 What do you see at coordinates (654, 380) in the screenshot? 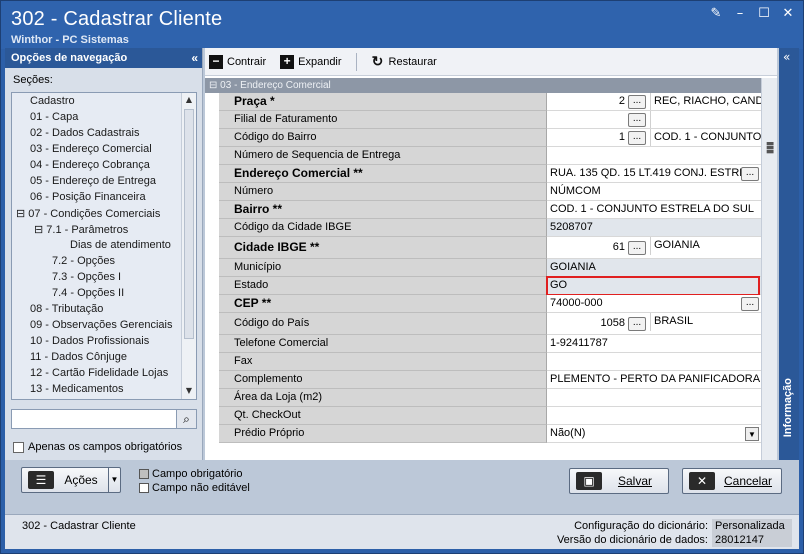
I see `field-value-complemento: PLEMENTO - PERTO DA PANIFICADORA MU` at bounding box center [654, 380].